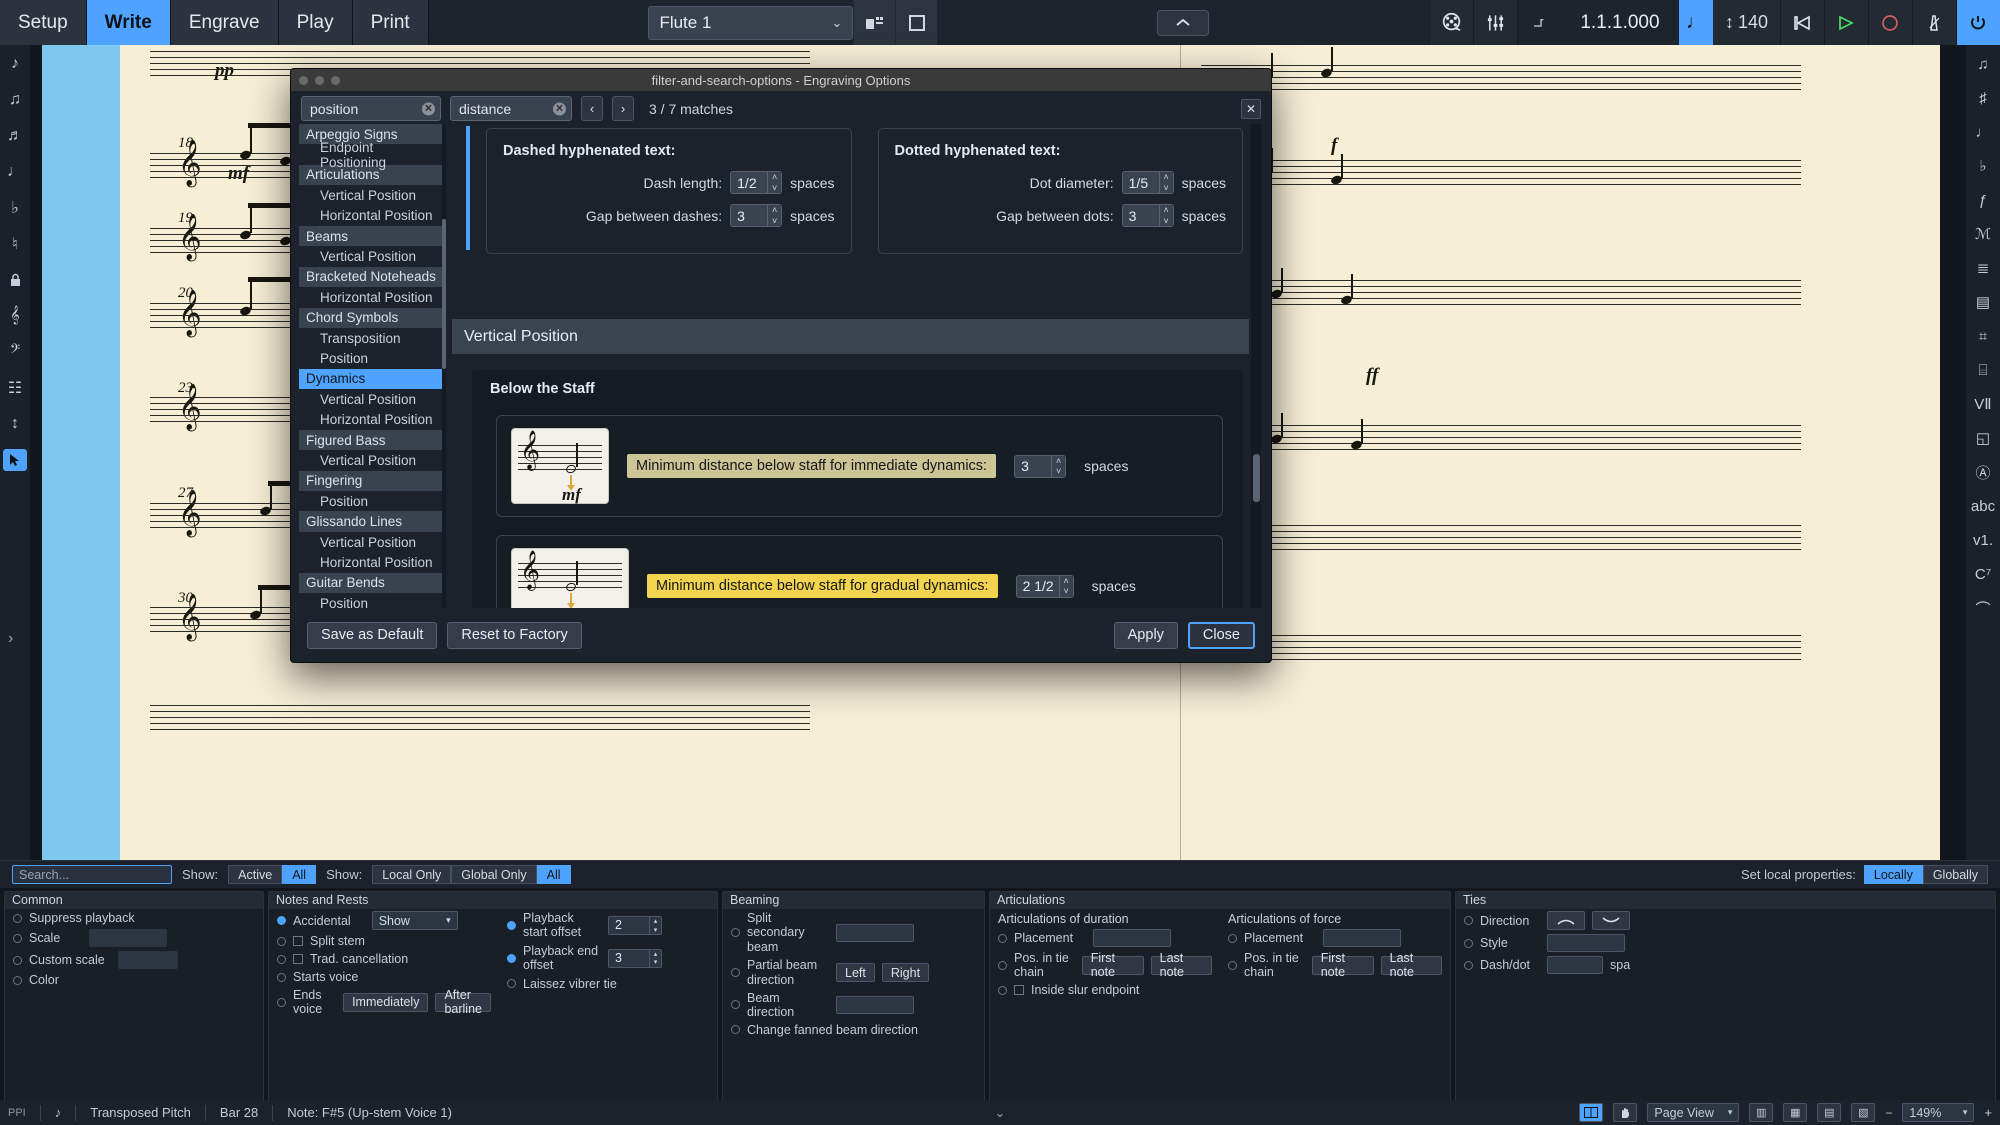  Describe the element at coordinates (1251, 108) in the screenshot. I see `dialog-close-icon: ✕` at that location.